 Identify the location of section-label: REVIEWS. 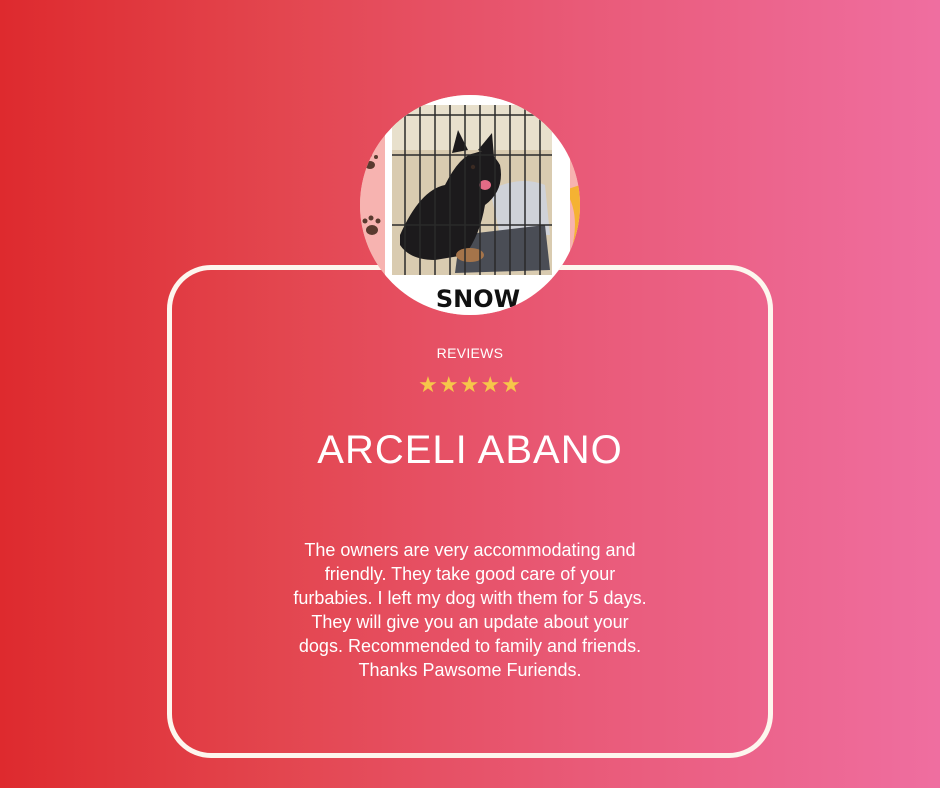
(470, 353).